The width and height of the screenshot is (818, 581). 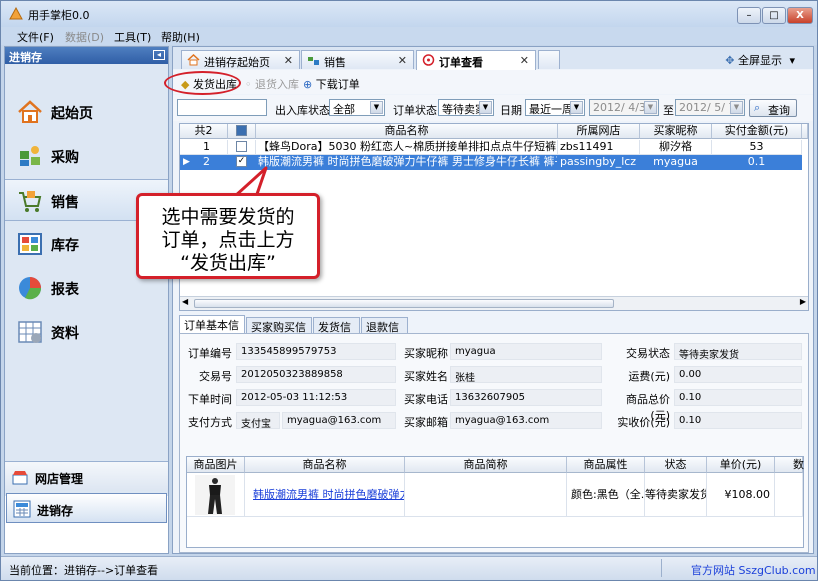 I want to click on row-checkbox-cell, so click(x=242, y=147).